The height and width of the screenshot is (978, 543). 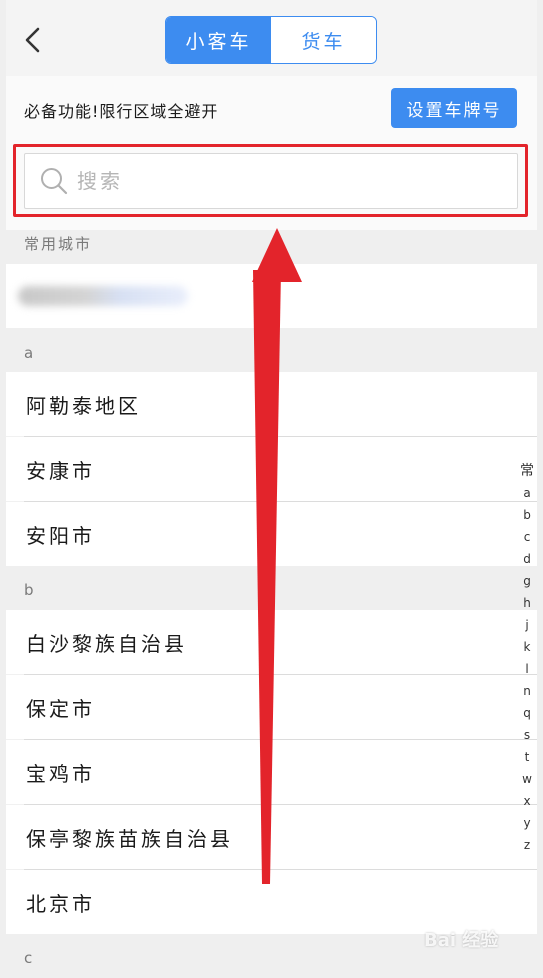 I want to click on city-item: 安阳市, so click(x=271, y=534).